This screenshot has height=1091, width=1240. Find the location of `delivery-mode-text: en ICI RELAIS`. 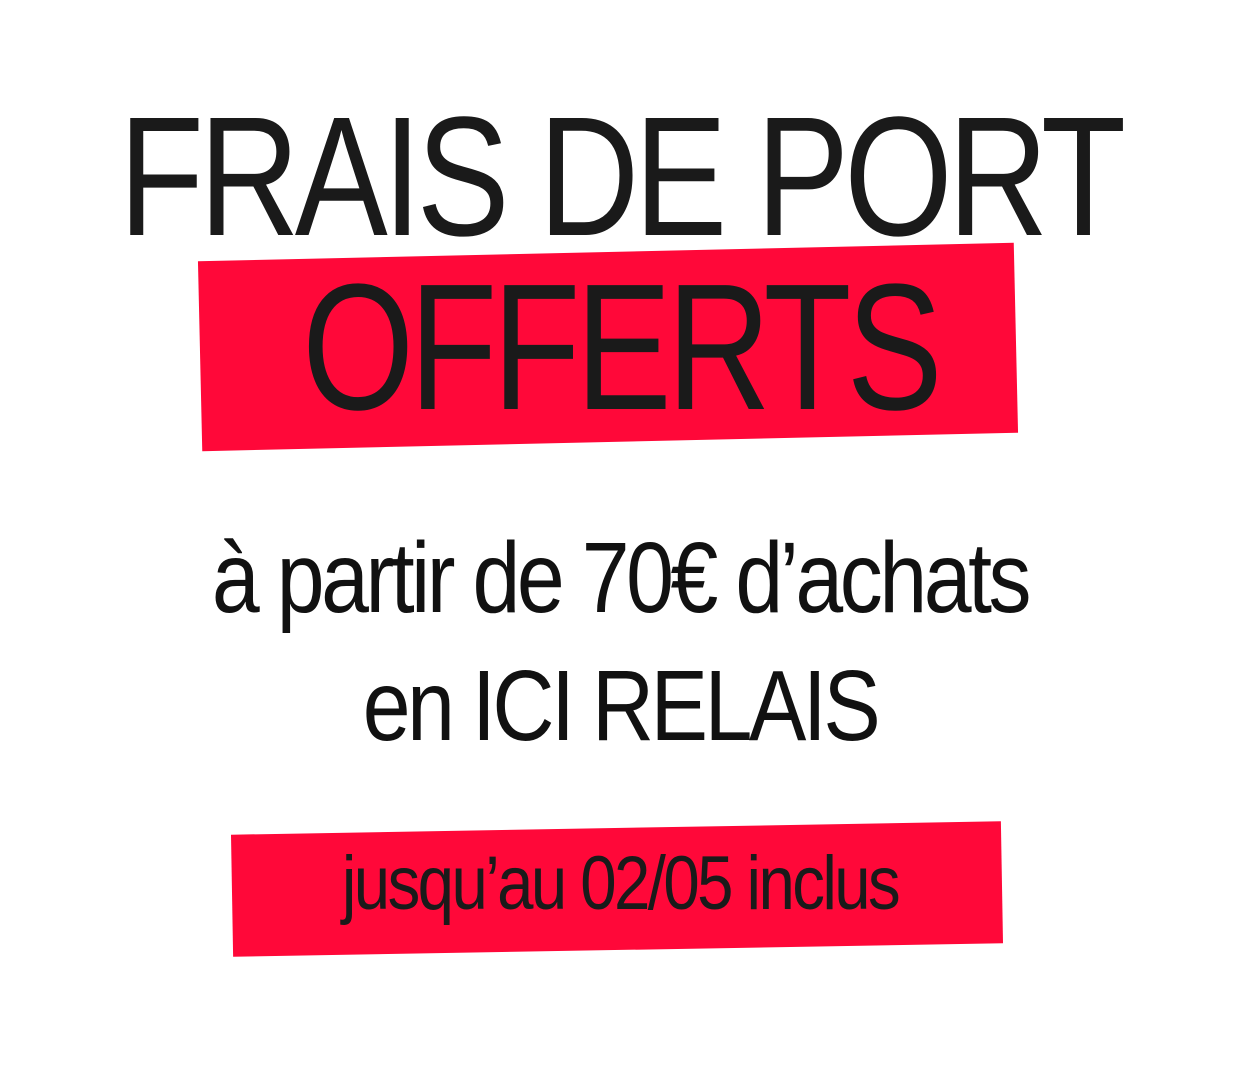

delivery-mode-text: en ICI RELAIS is located at coordinates (621, 706).